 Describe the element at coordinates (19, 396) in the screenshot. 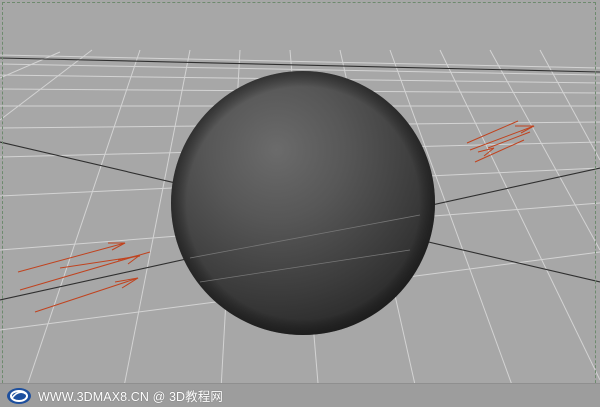

I see `3dmax8-logo-icon` at that location.